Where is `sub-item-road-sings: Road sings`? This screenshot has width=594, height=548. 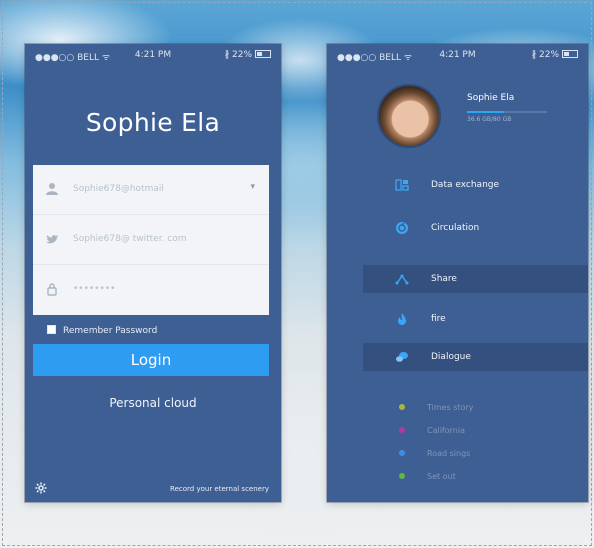 sub-item-road-sings: Road sings is located at coordinates (434, 453).